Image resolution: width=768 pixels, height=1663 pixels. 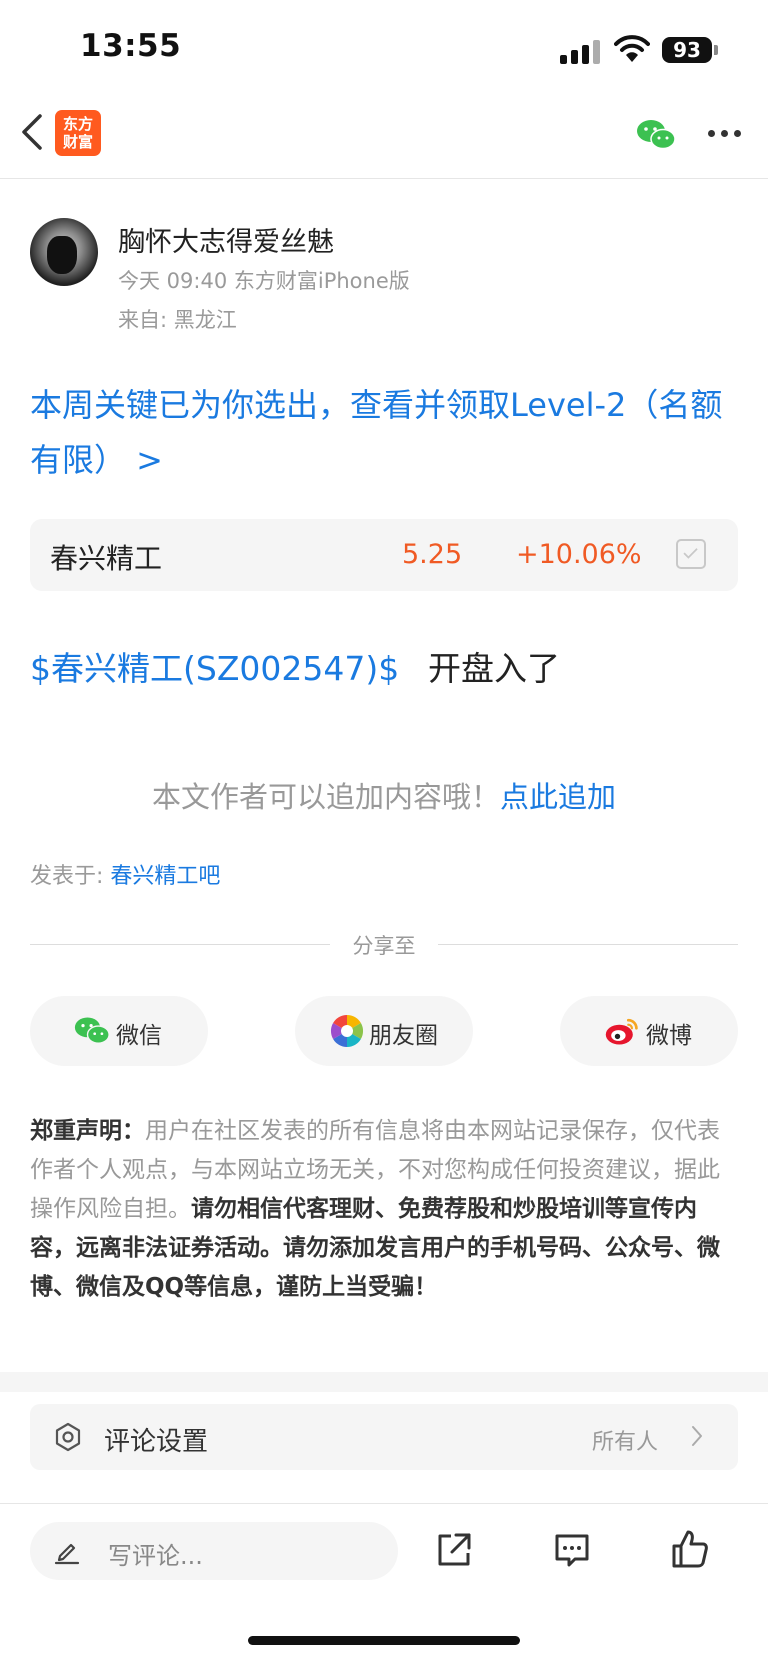 What do you see at coordinates (697, 1436) in the screenshot?
I see `chevron-right-icon` at bounding box center [697, 1436].